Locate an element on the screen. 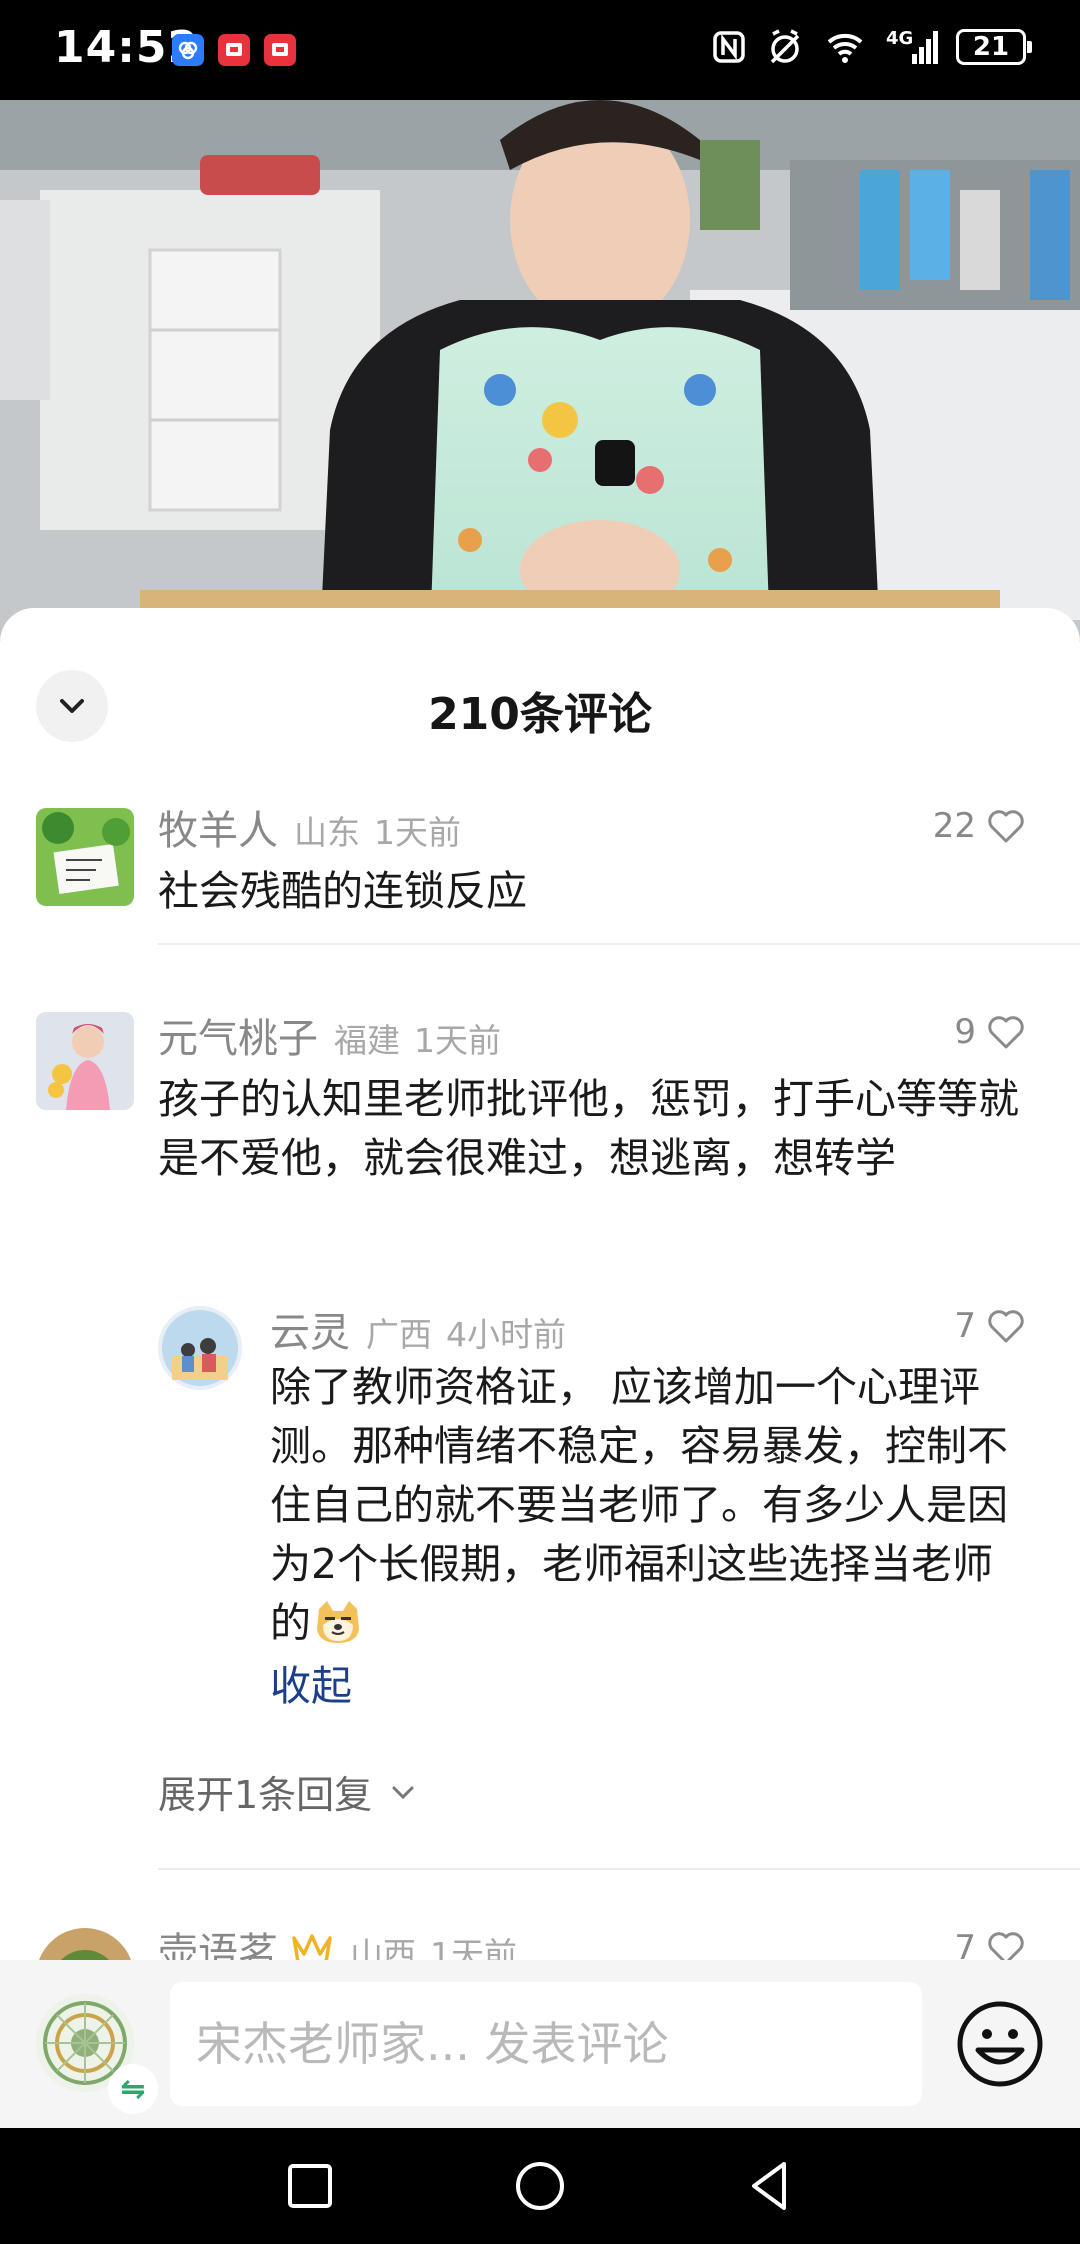  like-button: 9 is located at coordinates (990, 1032).